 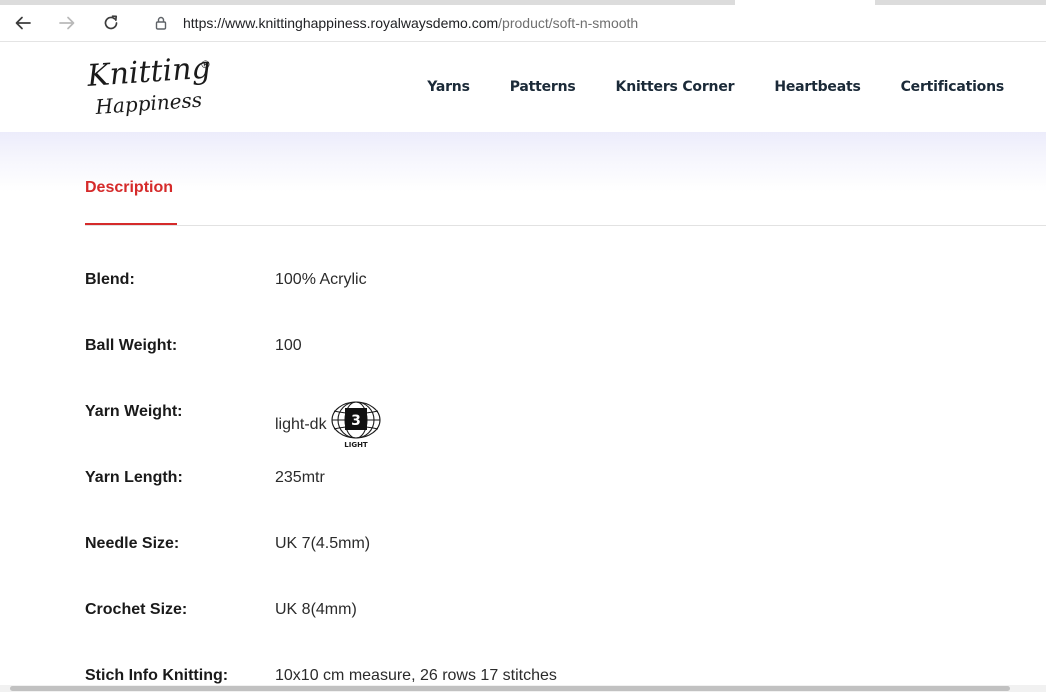 What do you see at coordinates (129, 188) in the screenshot?
I see `tab-description: Description` at bounding box center [129, 188].